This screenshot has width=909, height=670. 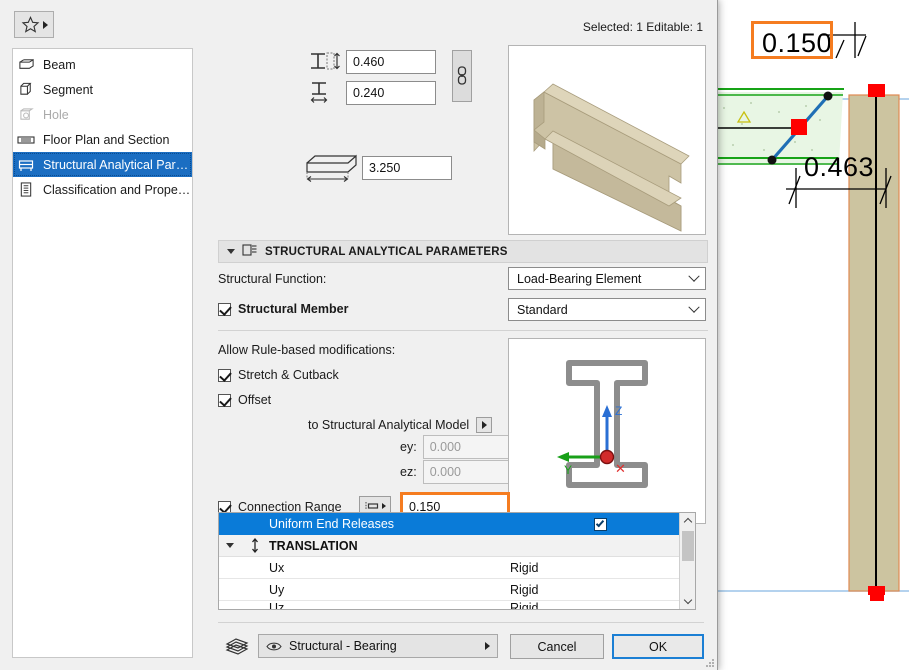 I want to click on stretch-cutback-checkbox, so click(x=224, y=375).